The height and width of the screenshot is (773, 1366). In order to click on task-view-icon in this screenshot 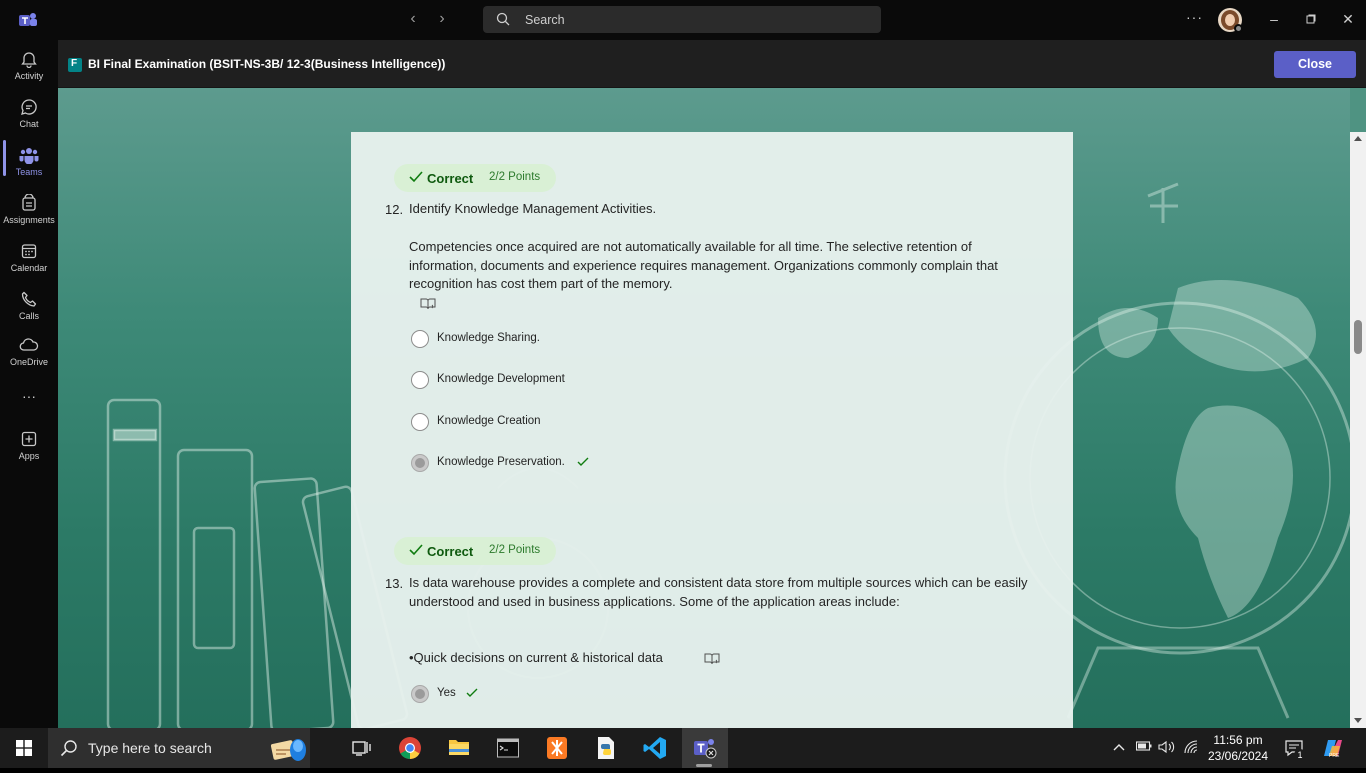, I will do `click(361, 748)`.